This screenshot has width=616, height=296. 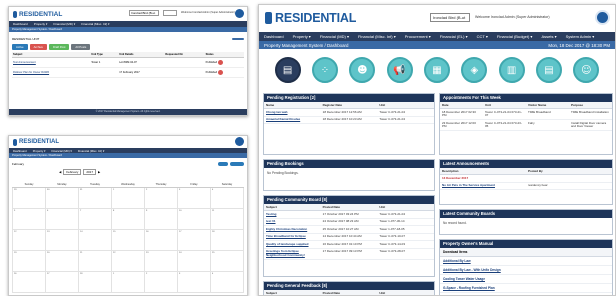 I want to click on calendar-day: 31, so click(x=95, y=197).